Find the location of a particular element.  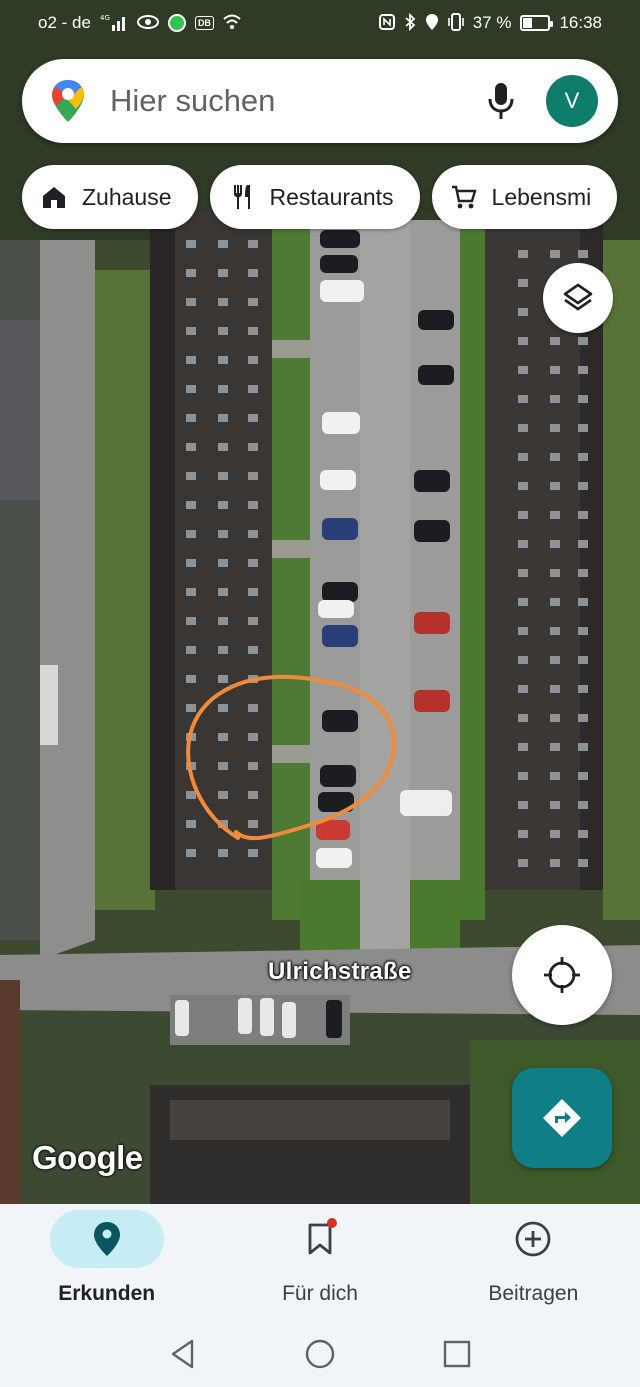

search-bar: Hier suchen V is located at coordinates (320, 101).